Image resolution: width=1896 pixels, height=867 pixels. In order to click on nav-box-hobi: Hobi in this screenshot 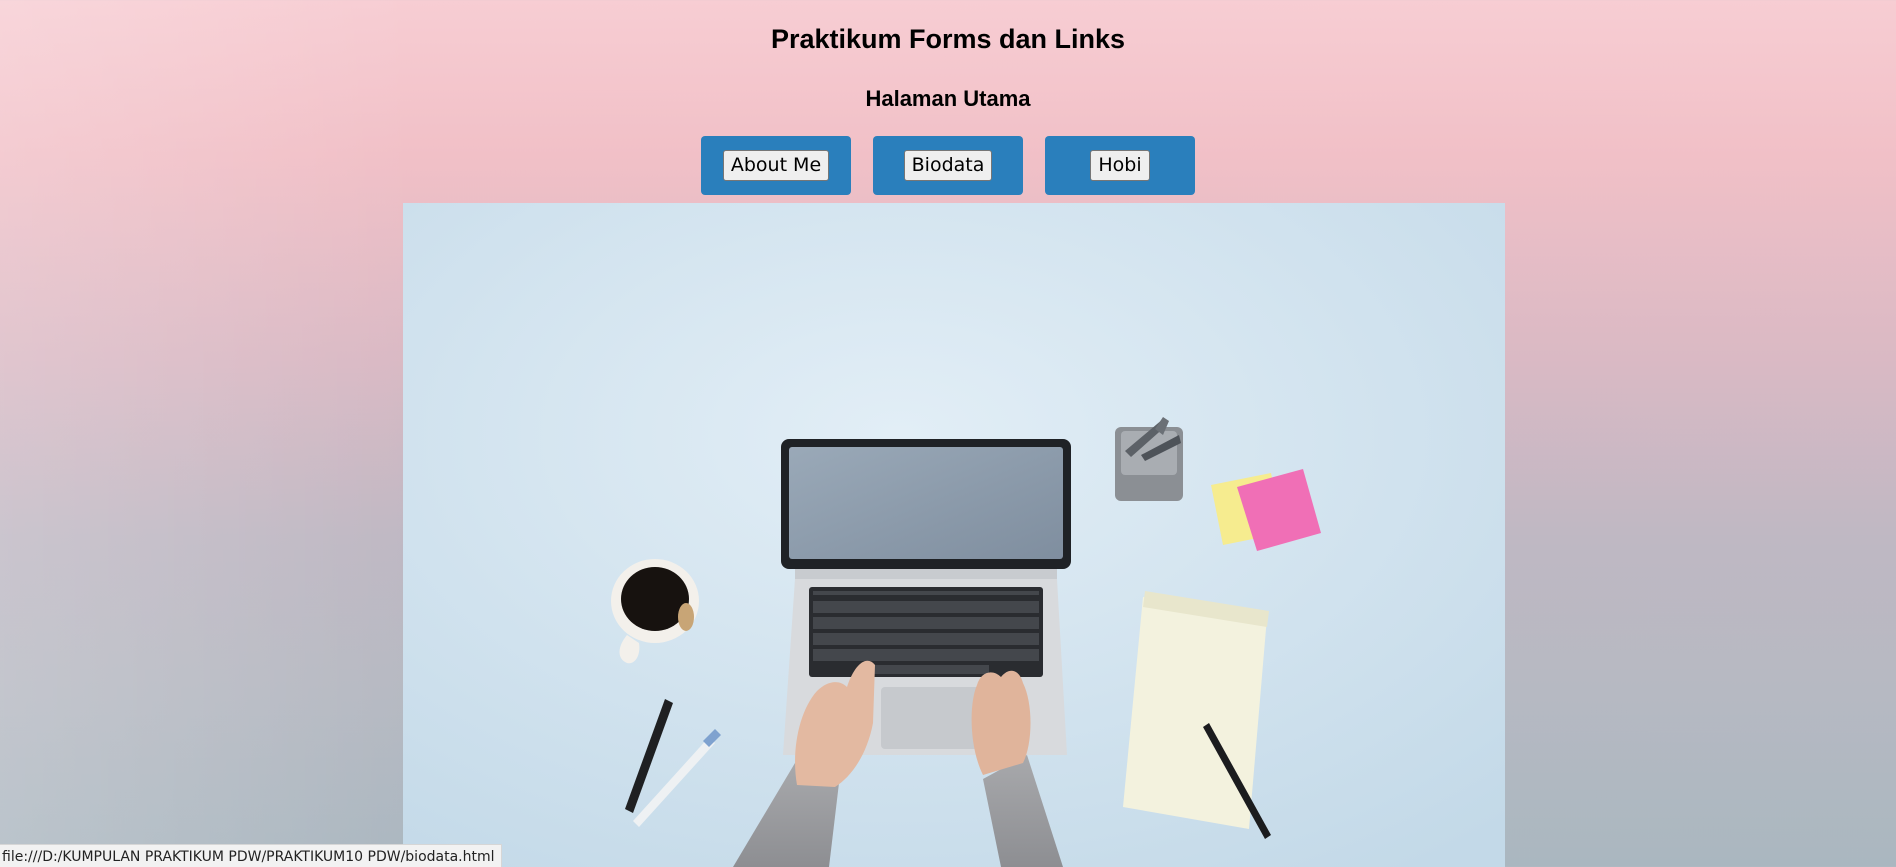, I will do `click(1120, 165)`.